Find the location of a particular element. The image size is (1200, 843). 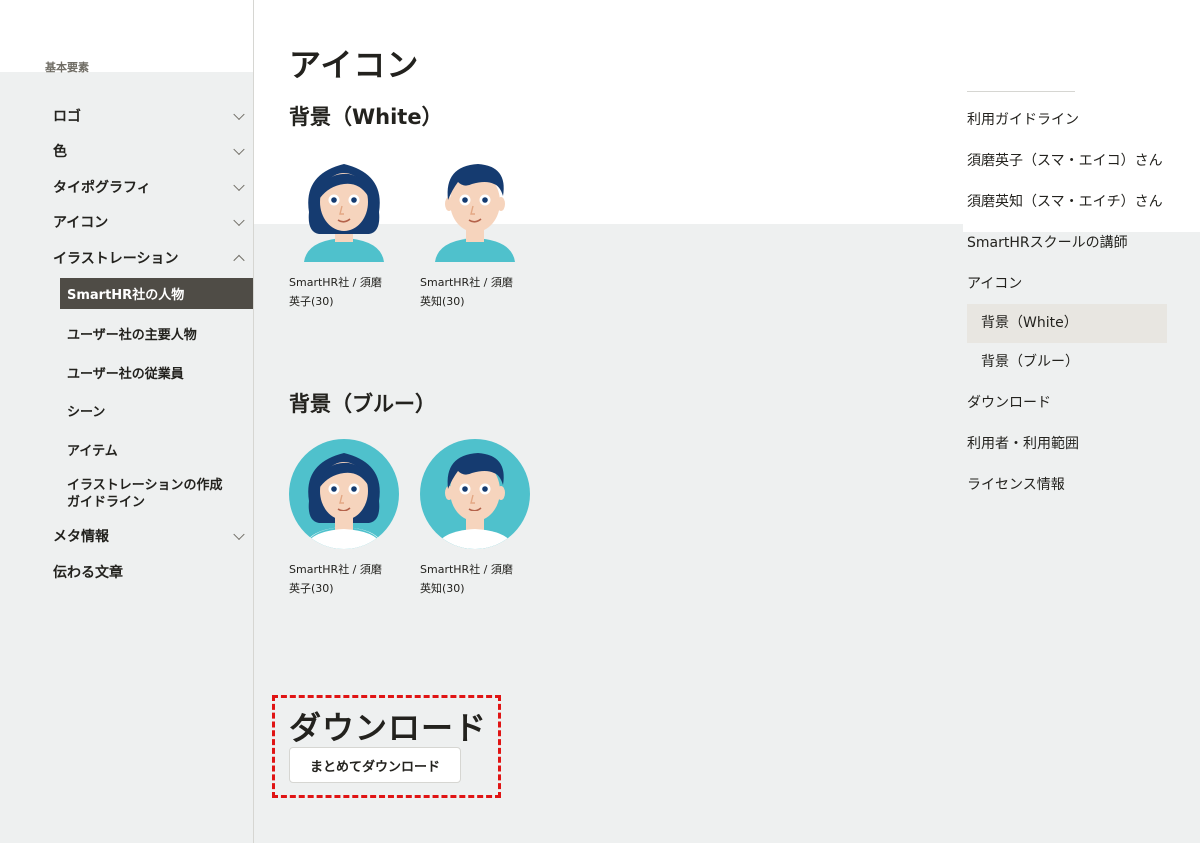

sidebar-item-writing: 伝わる文章 is located at coordinates (126, 572).